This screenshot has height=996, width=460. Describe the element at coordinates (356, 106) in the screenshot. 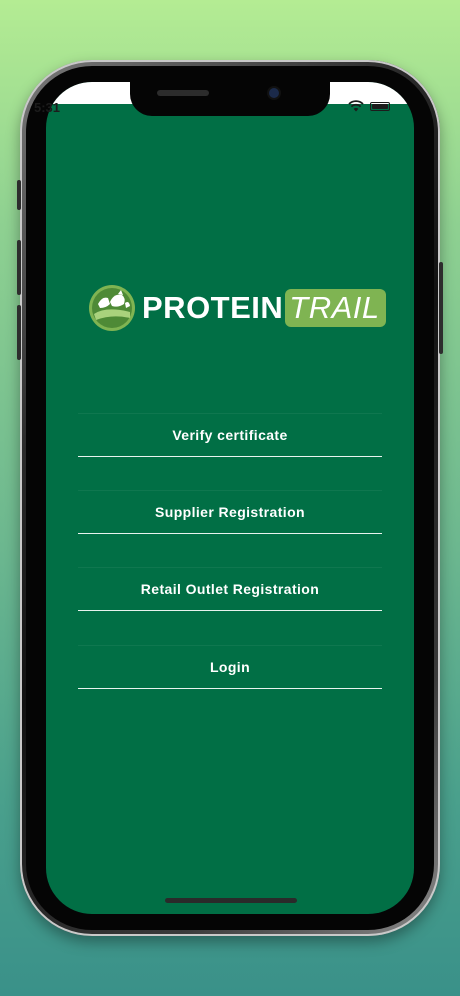

I see `wifi-icon` at that location.